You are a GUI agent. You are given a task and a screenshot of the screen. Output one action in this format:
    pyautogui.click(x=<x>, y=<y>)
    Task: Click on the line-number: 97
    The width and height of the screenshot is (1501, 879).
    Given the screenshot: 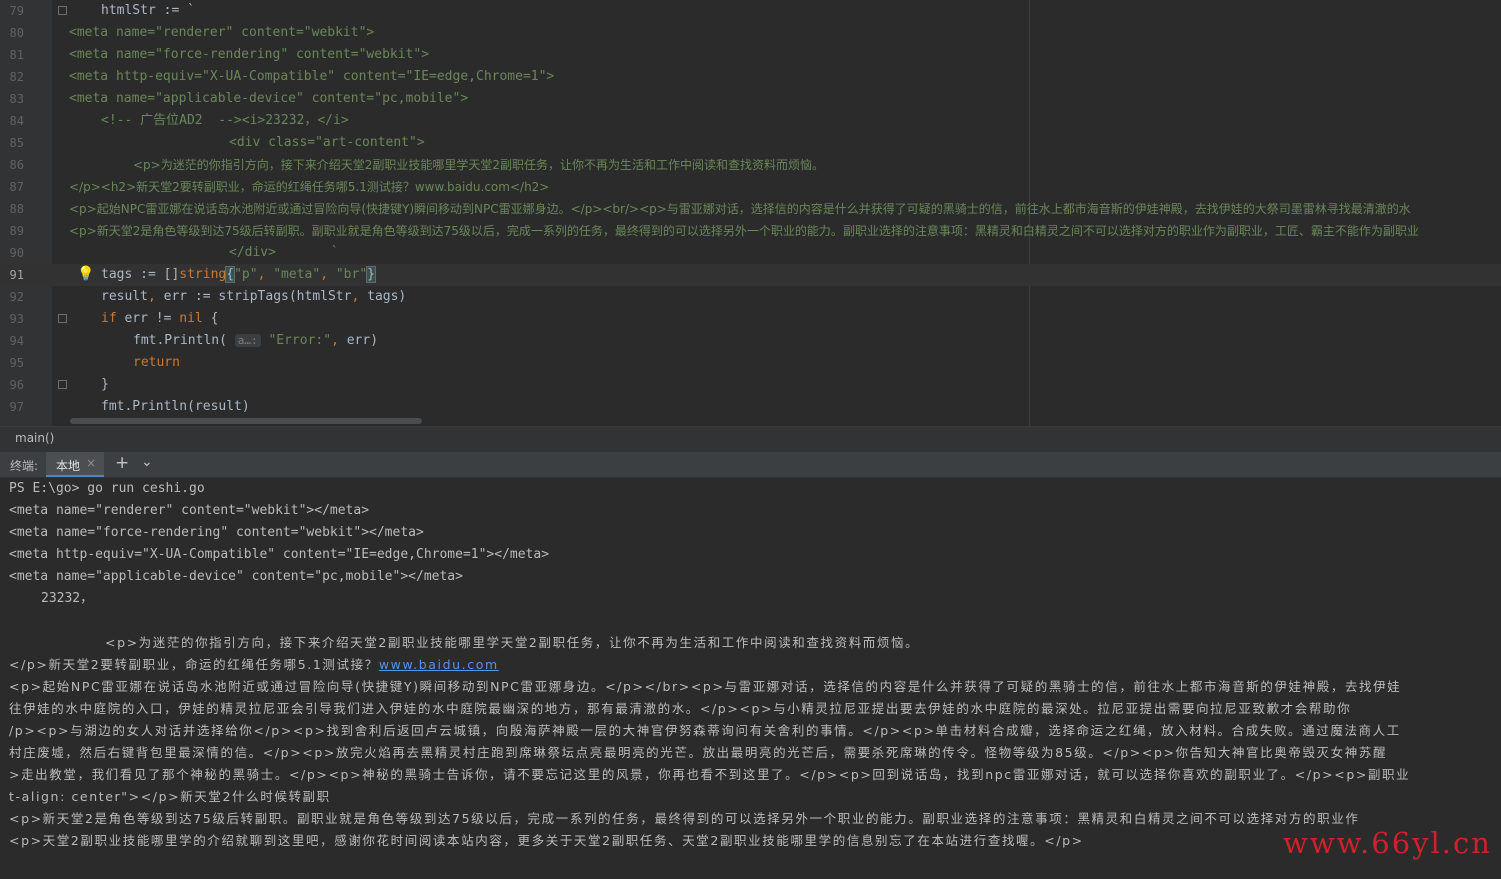 What is the action you would take?
    pyautogui.click(x=16, y=407)
    